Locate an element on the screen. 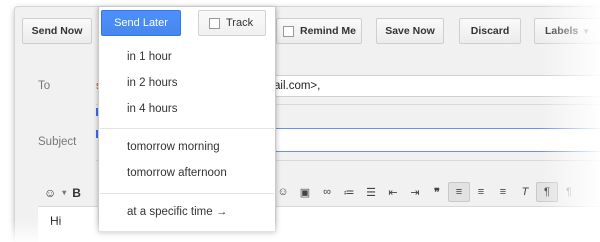 The width and height of the screenshot is (600, 242). send-now-button: Send Now is located at coordinates (57, 31).